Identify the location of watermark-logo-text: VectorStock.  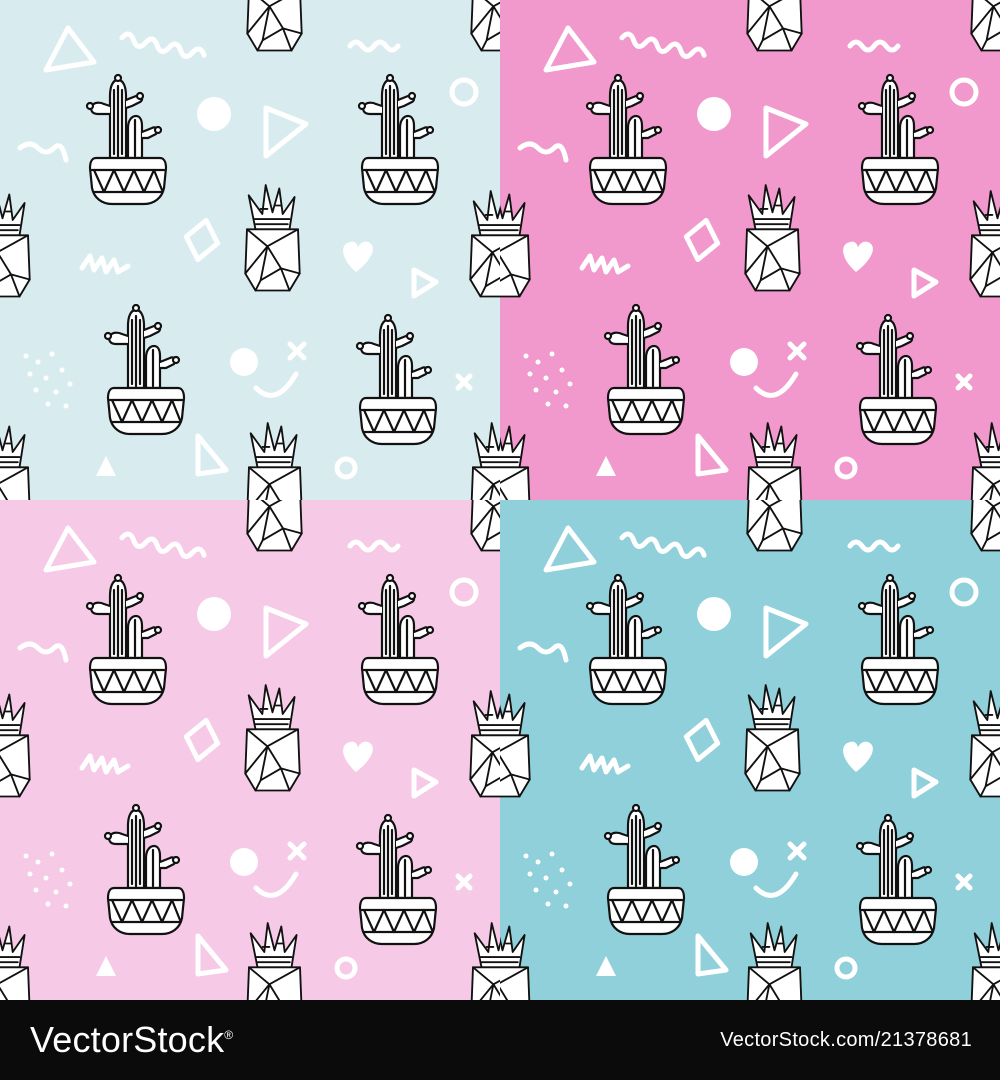
(127, 1039).